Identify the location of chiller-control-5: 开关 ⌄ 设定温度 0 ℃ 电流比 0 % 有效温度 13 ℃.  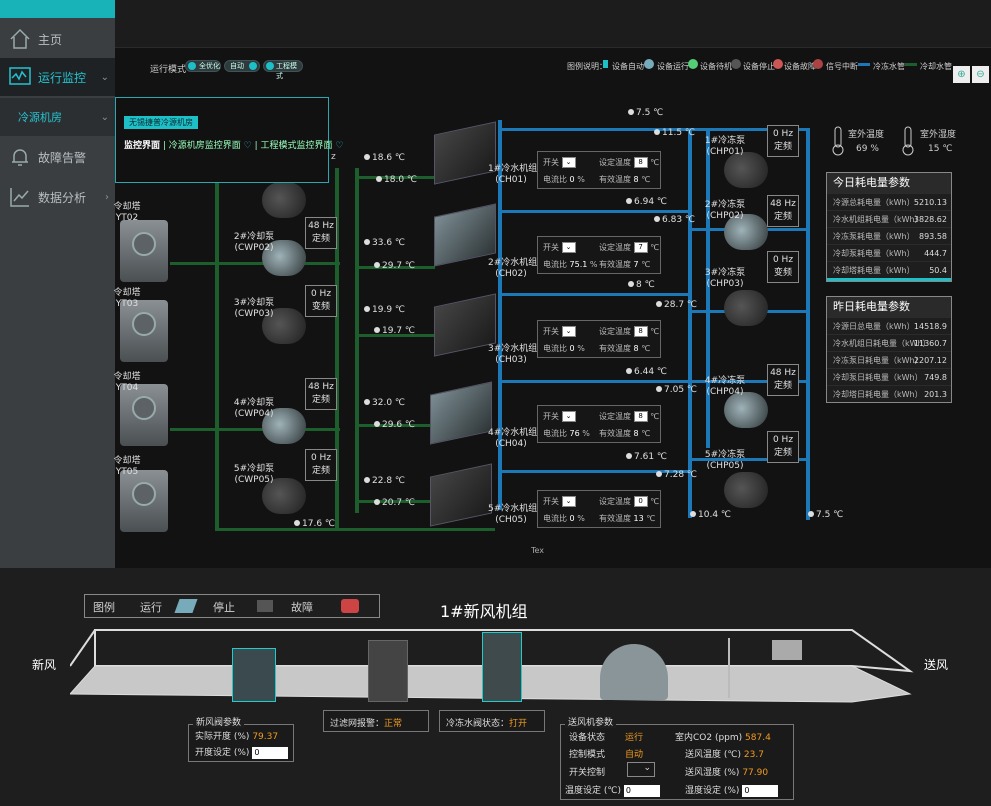
(599, 509).